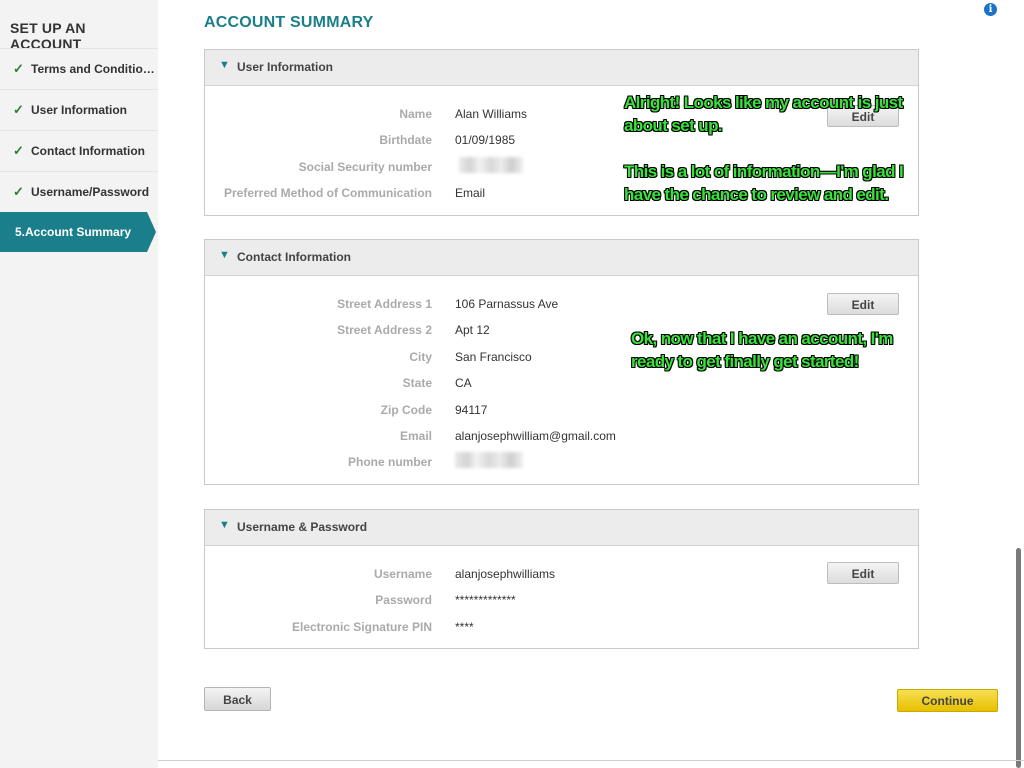 The image size is (1024, 768). What do you see at coordinates (471, 410) in the screenshot?
I see `field-value: 94117` at bounding box center [471, 410].